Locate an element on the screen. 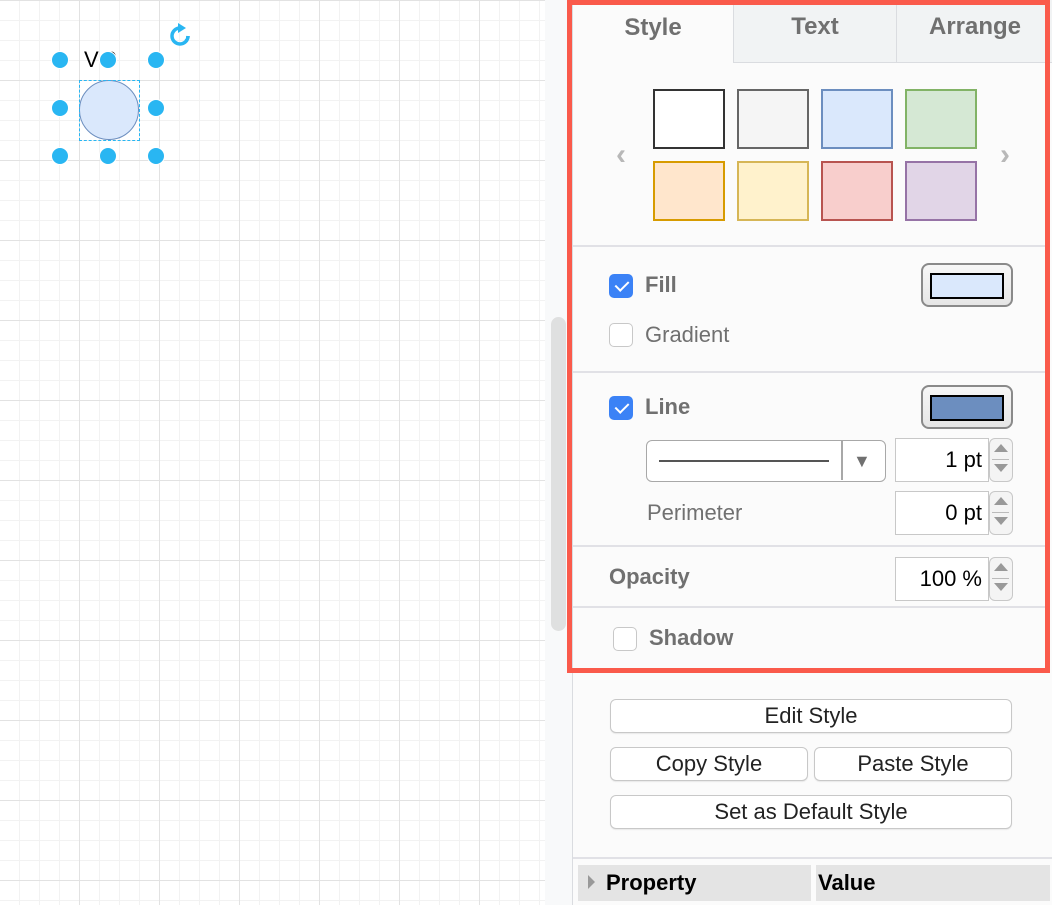 This screenshot has height=905, width=1052. swatch-prev-icon: ‹ is located at coordinates (621, 155).